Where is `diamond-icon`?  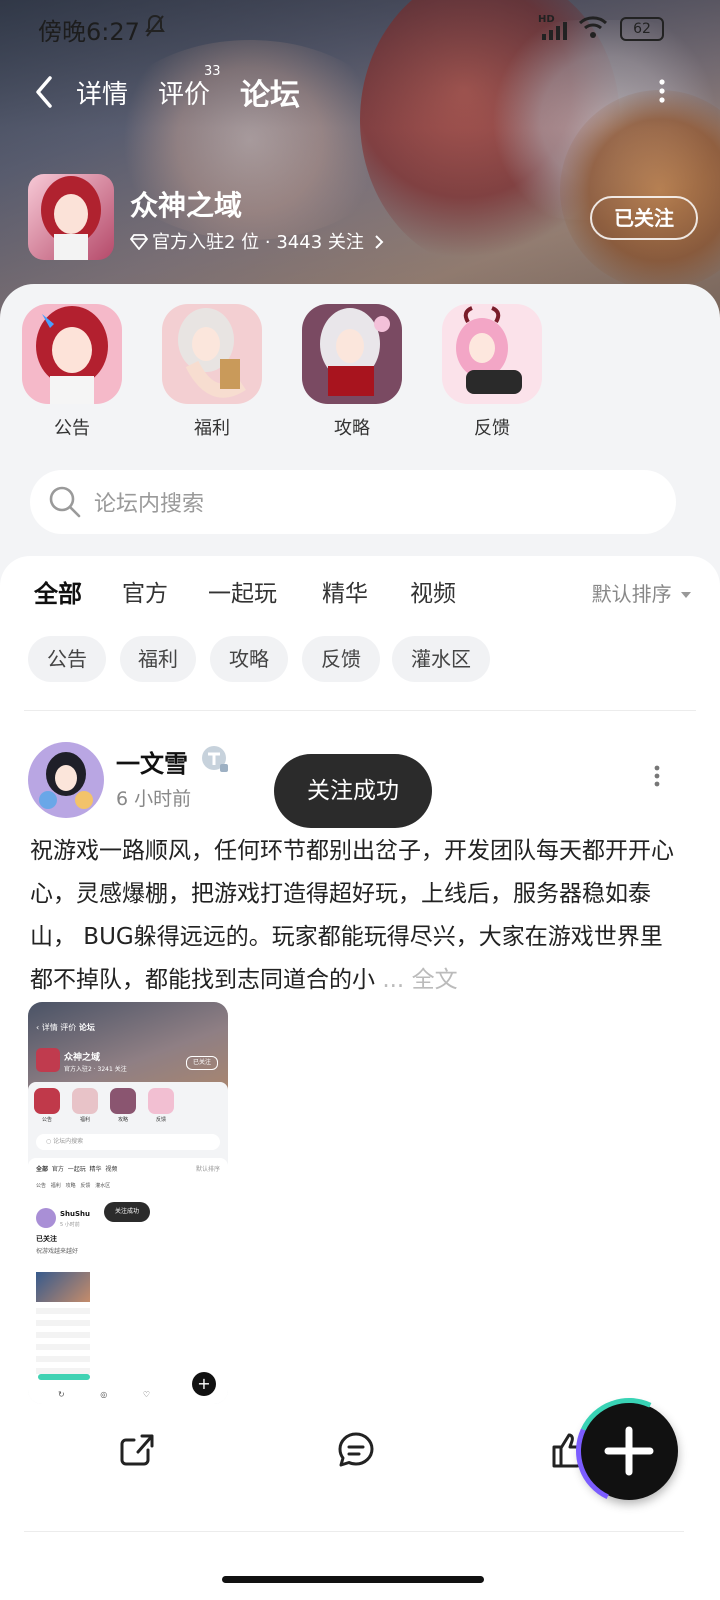
diamond-icon is located at coordinates (139, 242).